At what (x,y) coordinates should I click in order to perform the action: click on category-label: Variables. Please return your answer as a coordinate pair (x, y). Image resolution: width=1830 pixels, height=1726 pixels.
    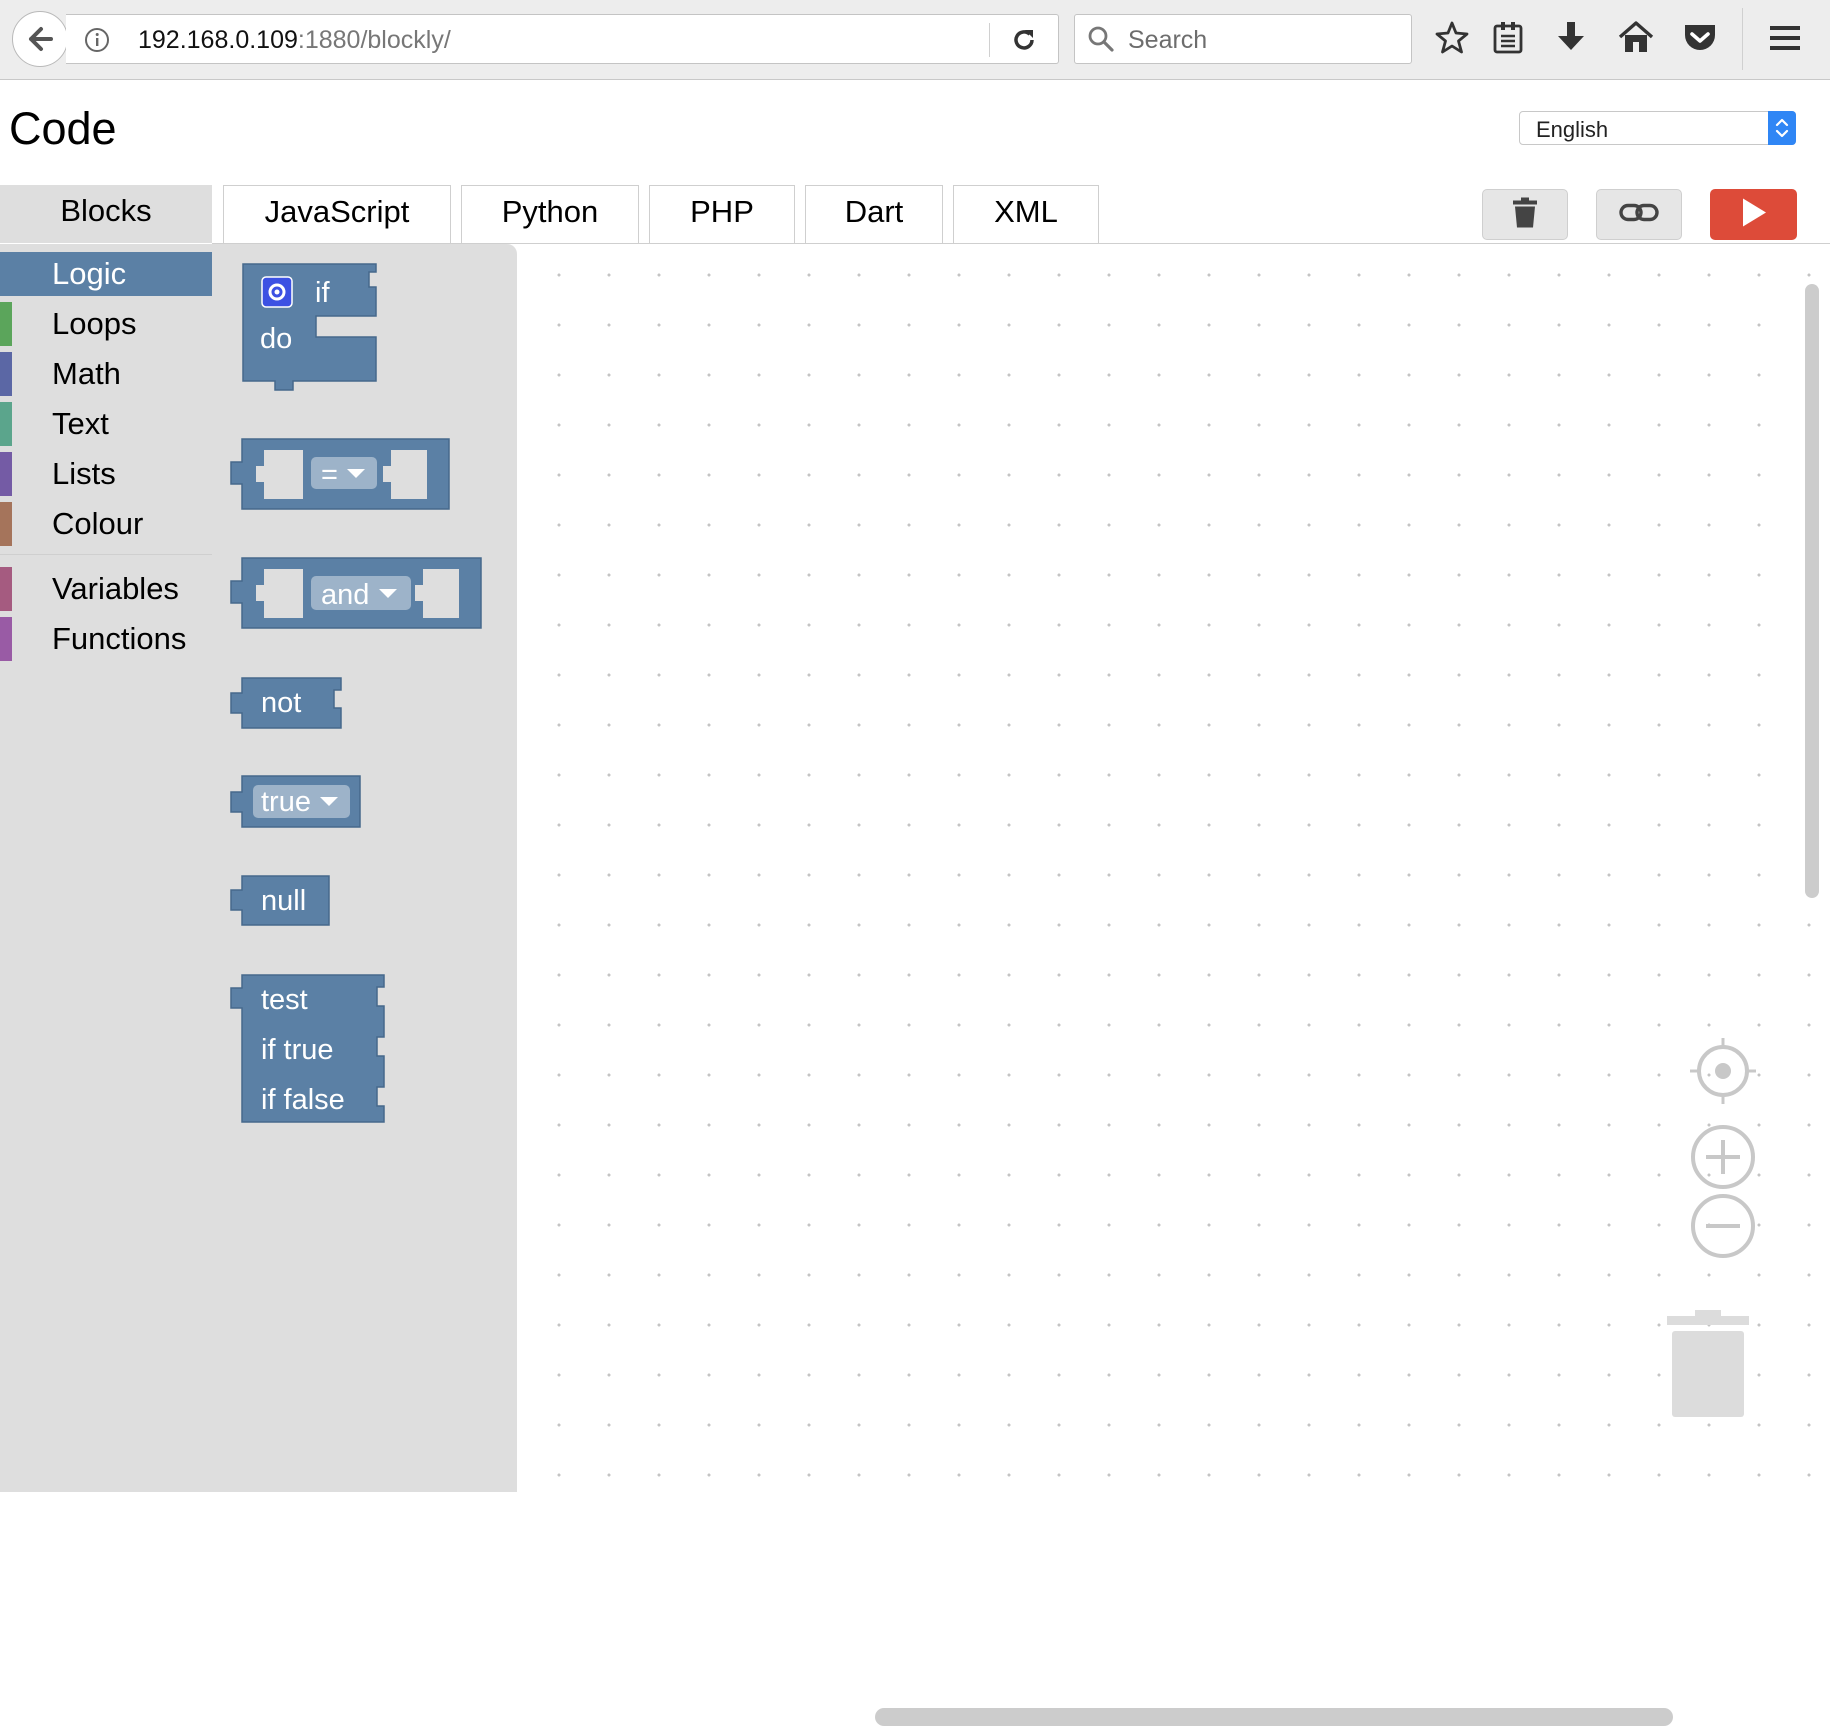
    Looking at the image, I should click on (115, 588).